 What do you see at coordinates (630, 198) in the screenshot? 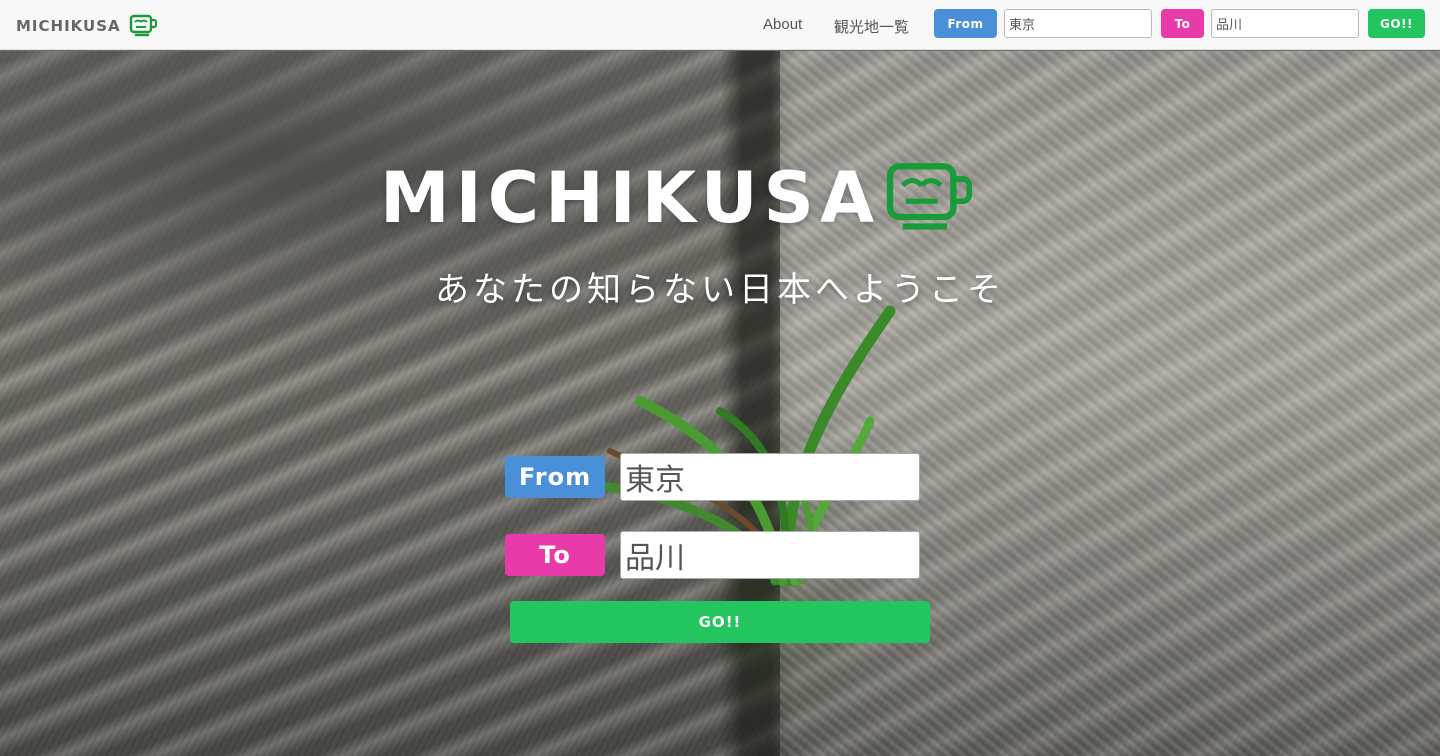
I see `hero-title: MICHIKUSA` at bounding box center [630, 198].